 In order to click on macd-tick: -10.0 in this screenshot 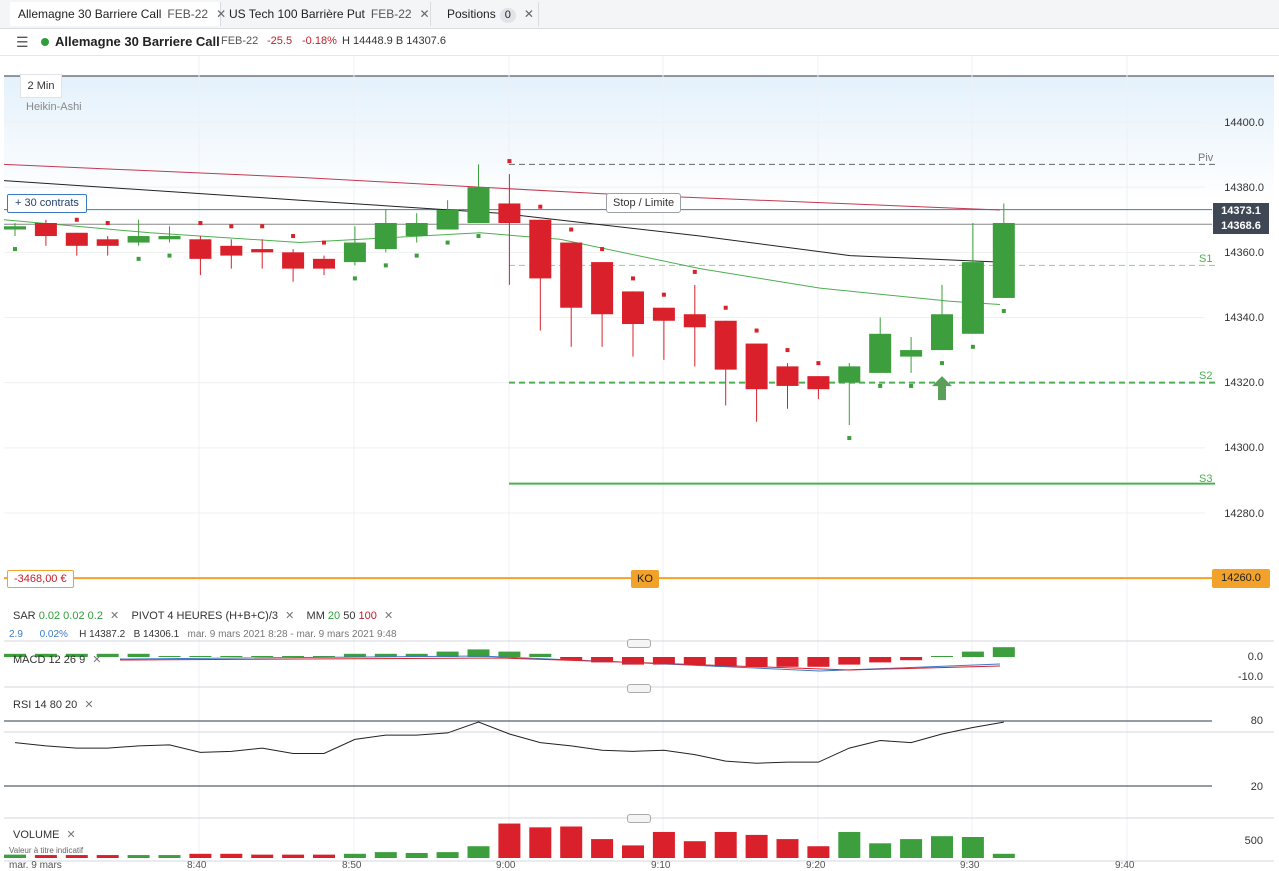, I will do `click(1250, 677)`.